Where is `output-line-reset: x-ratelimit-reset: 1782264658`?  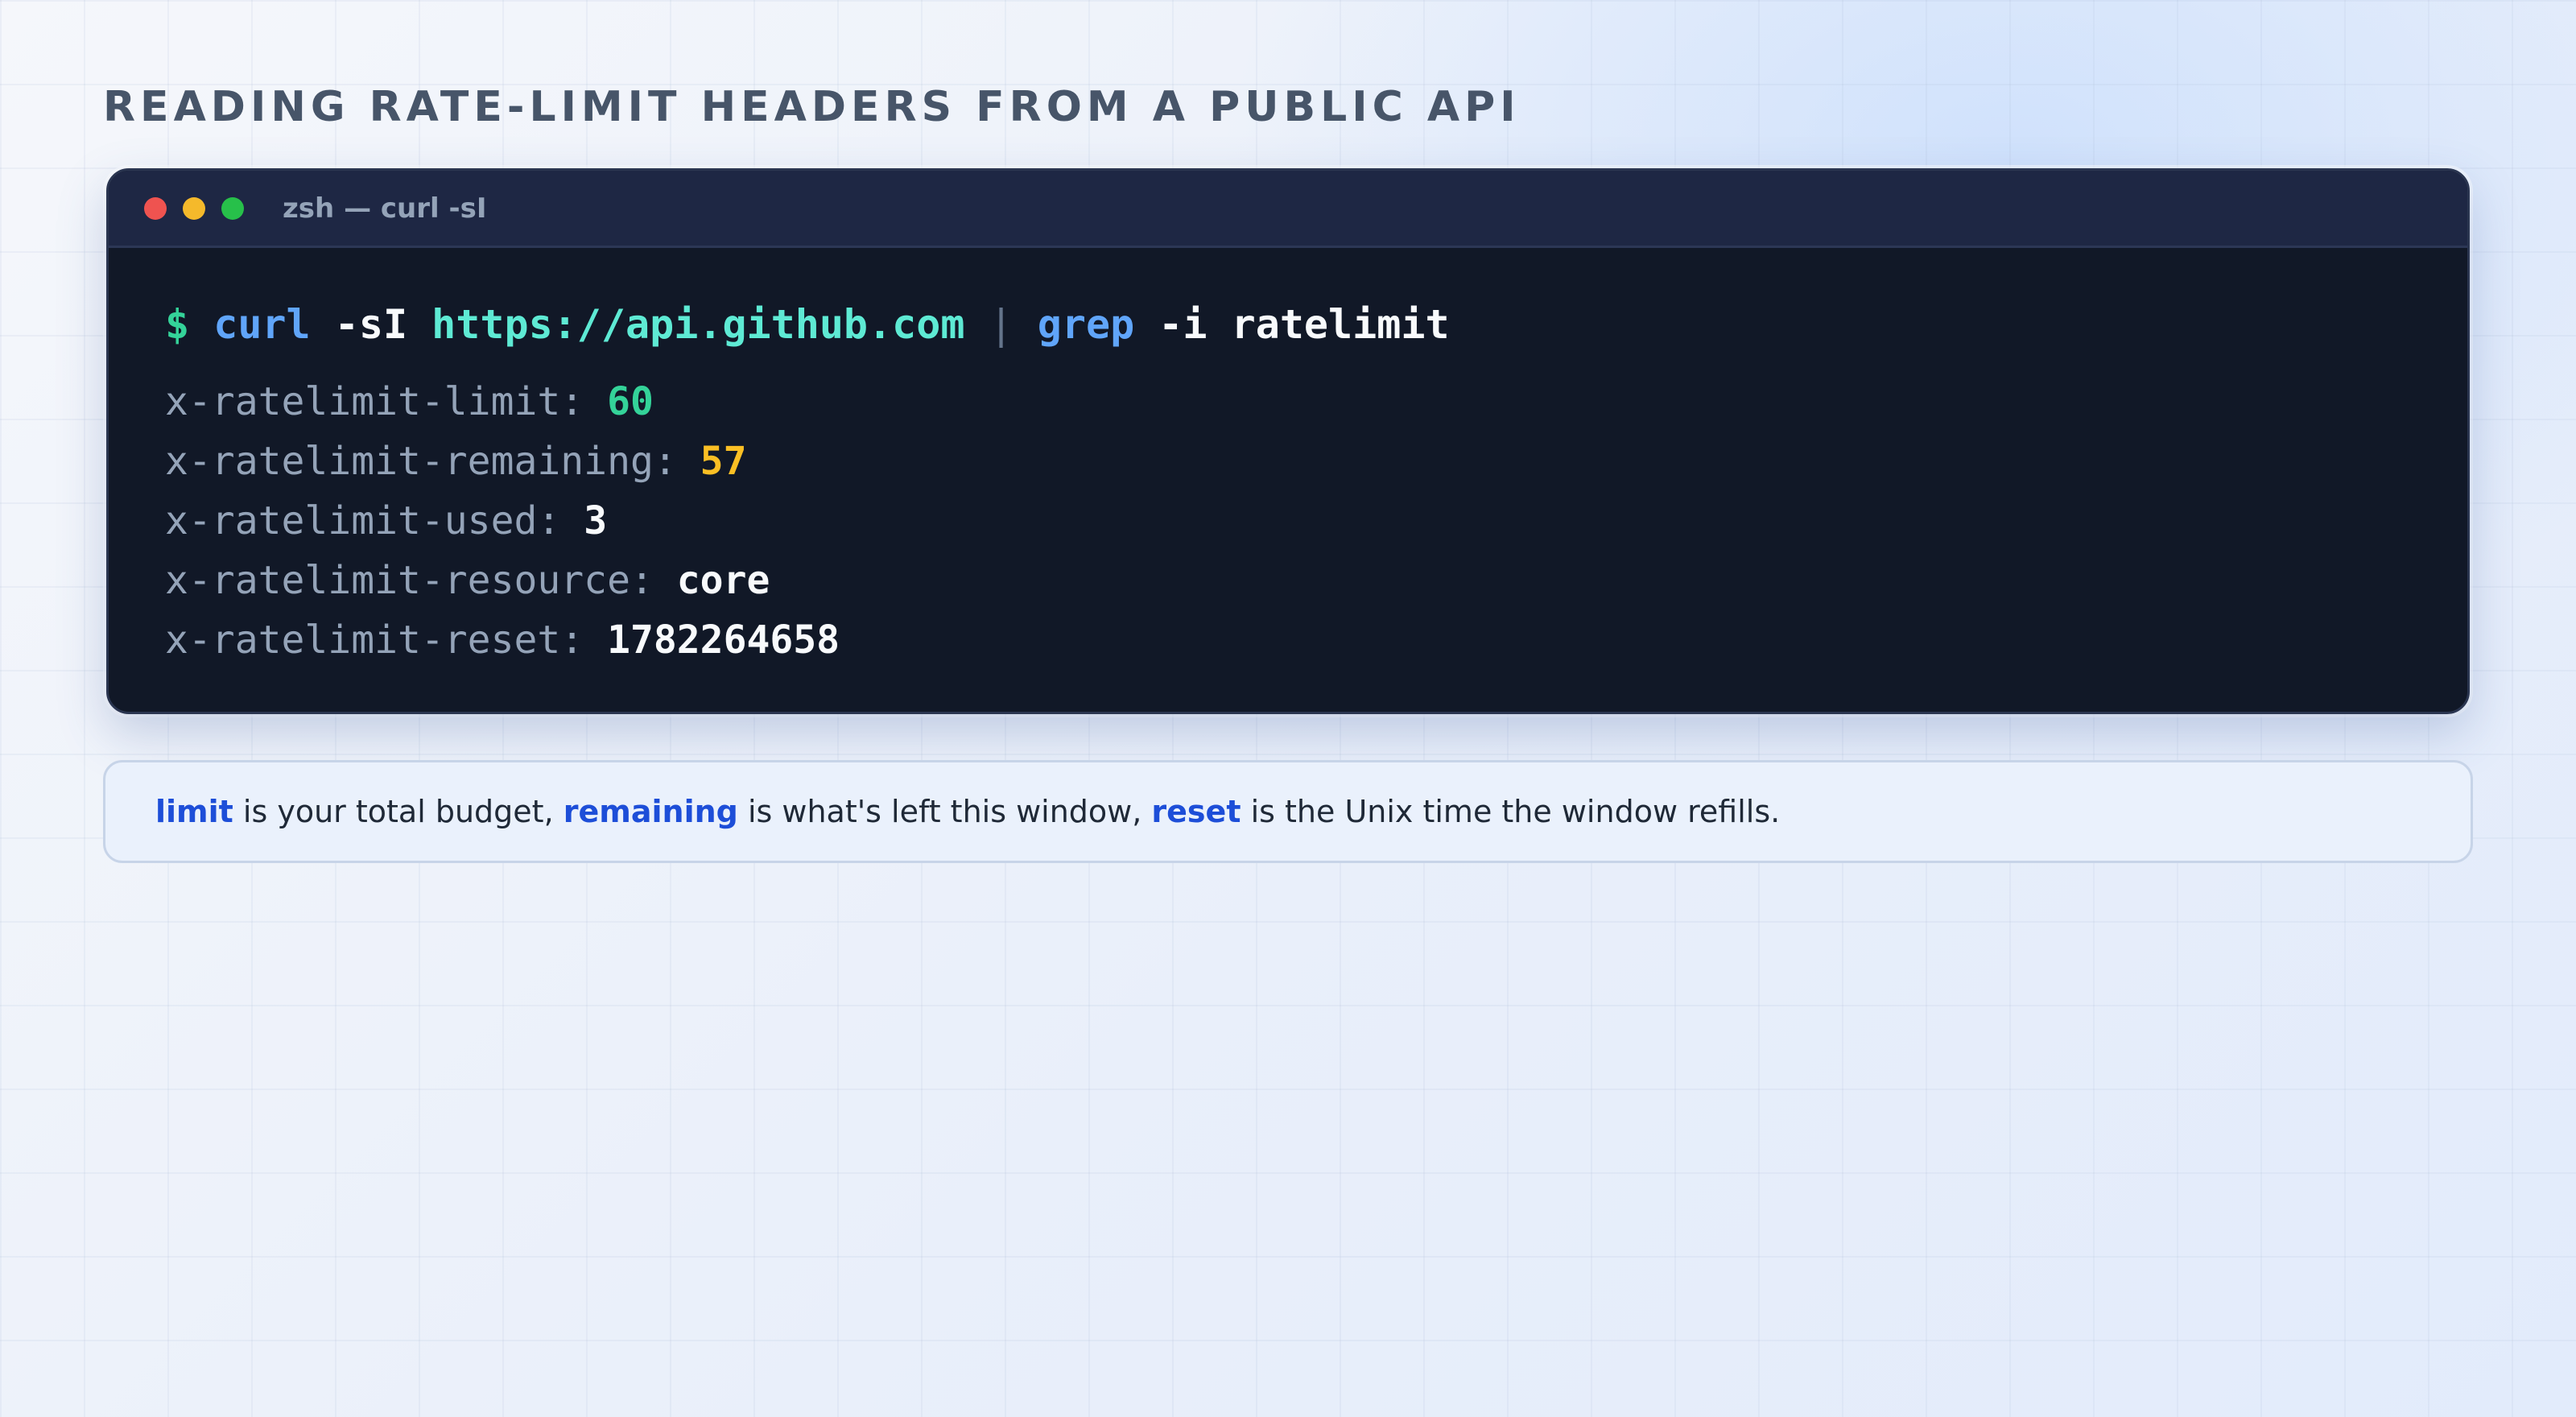
output-line-reset: x-ratelimit-reset: 1782264658 is located at coordinates (1316, 640).